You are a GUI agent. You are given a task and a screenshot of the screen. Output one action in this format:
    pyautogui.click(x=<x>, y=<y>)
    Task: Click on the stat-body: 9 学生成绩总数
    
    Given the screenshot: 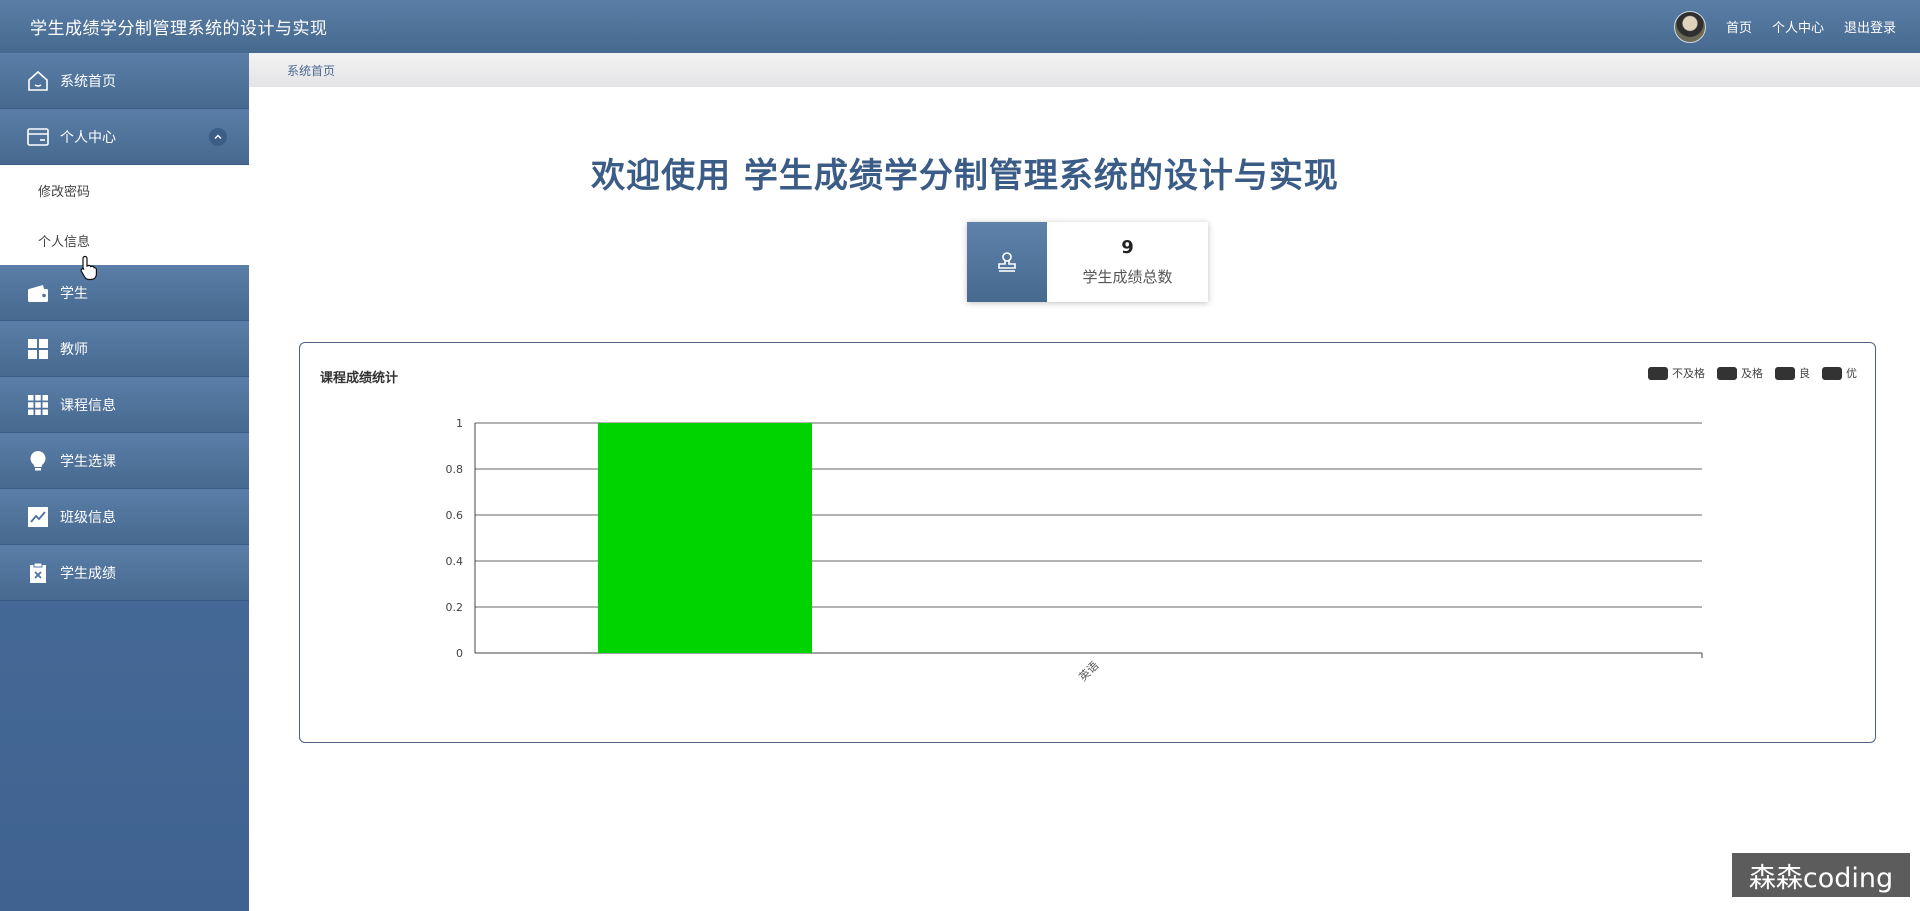 What is the action you would take?
    pyautogui.click(x=1127, y=262)
    